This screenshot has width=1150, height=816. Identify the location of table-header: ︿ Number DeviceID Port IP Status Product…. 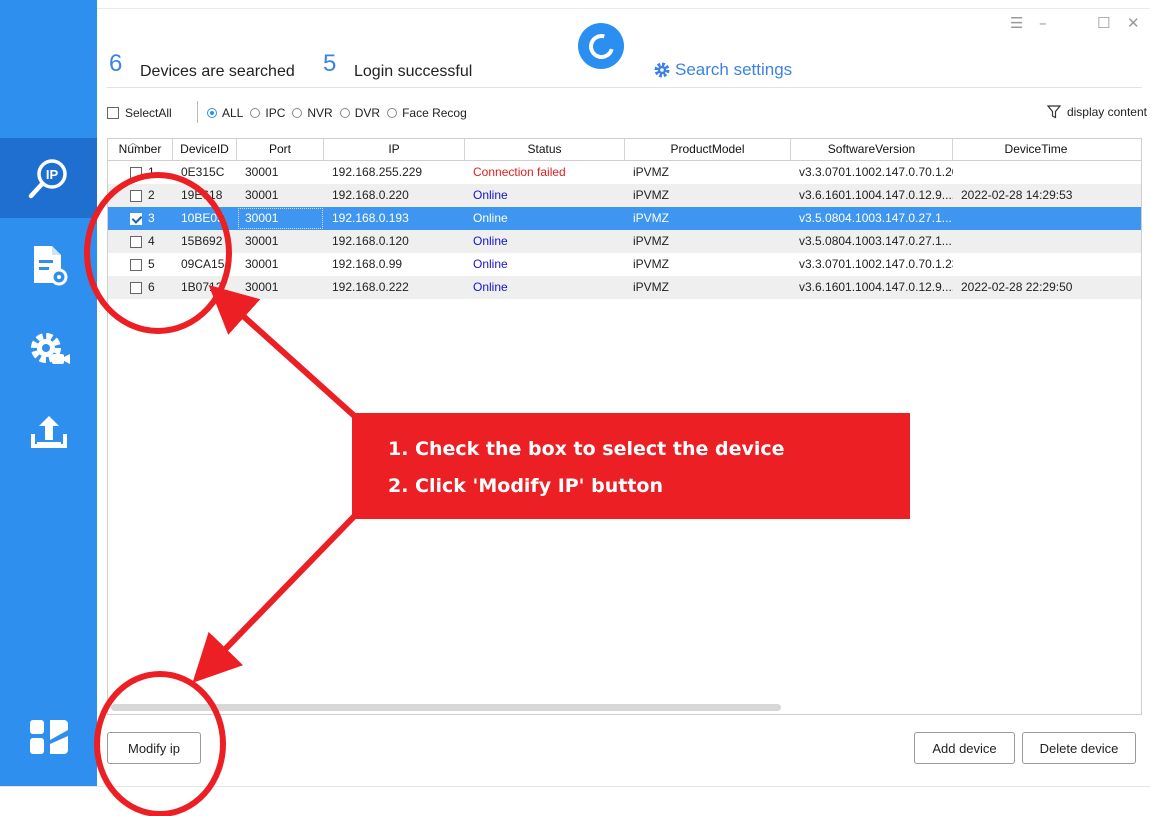
(624, 150).